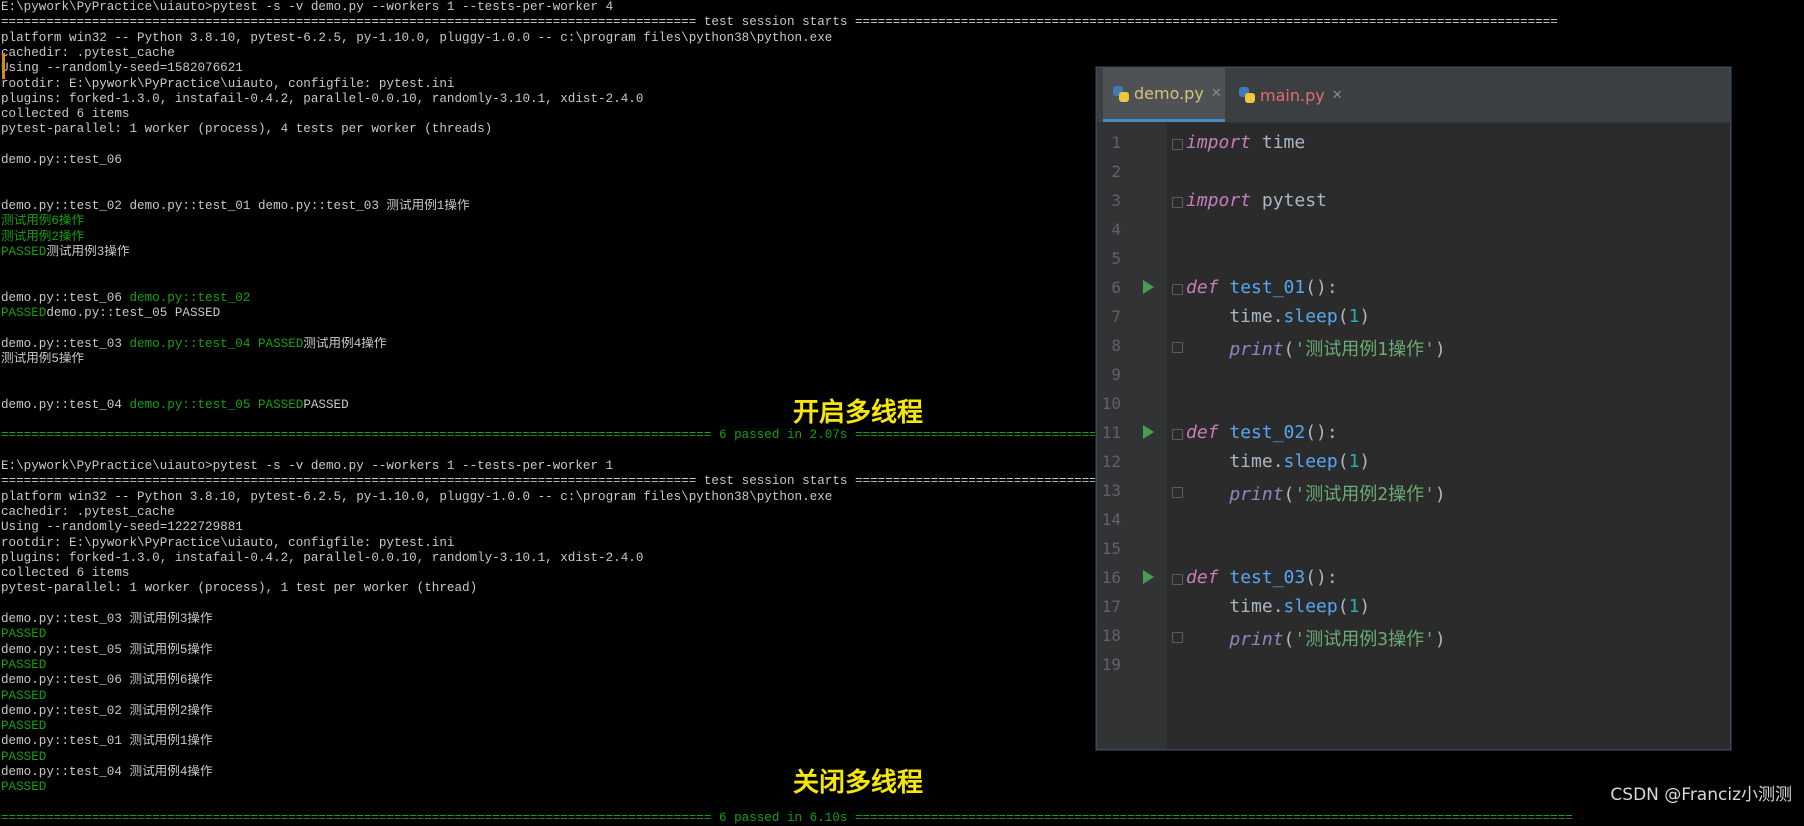 This screenshot has width=1804, height=826. What do you see at coordinates (1132, 321) in the screenshot?
I see `gutter-line: 7` at bounding box center [1132, 321].